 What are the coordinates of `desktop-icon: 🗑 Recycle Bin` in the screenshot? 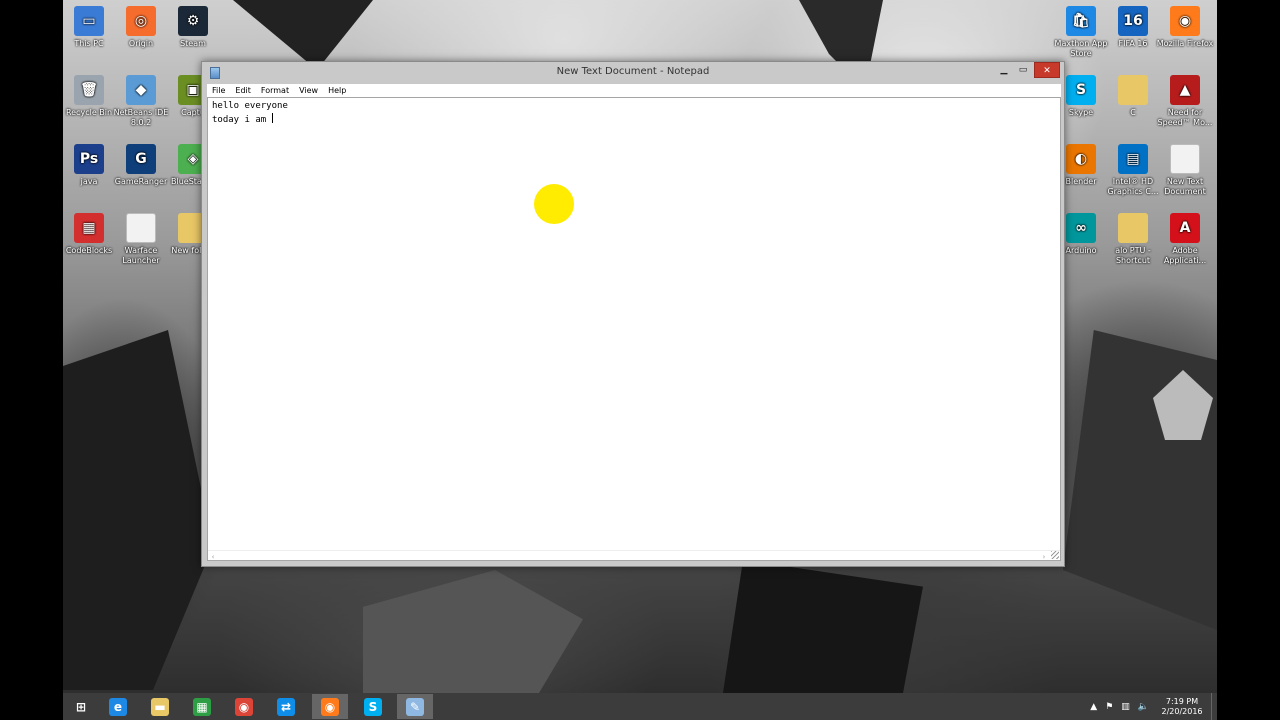 It's located at (90, 96).